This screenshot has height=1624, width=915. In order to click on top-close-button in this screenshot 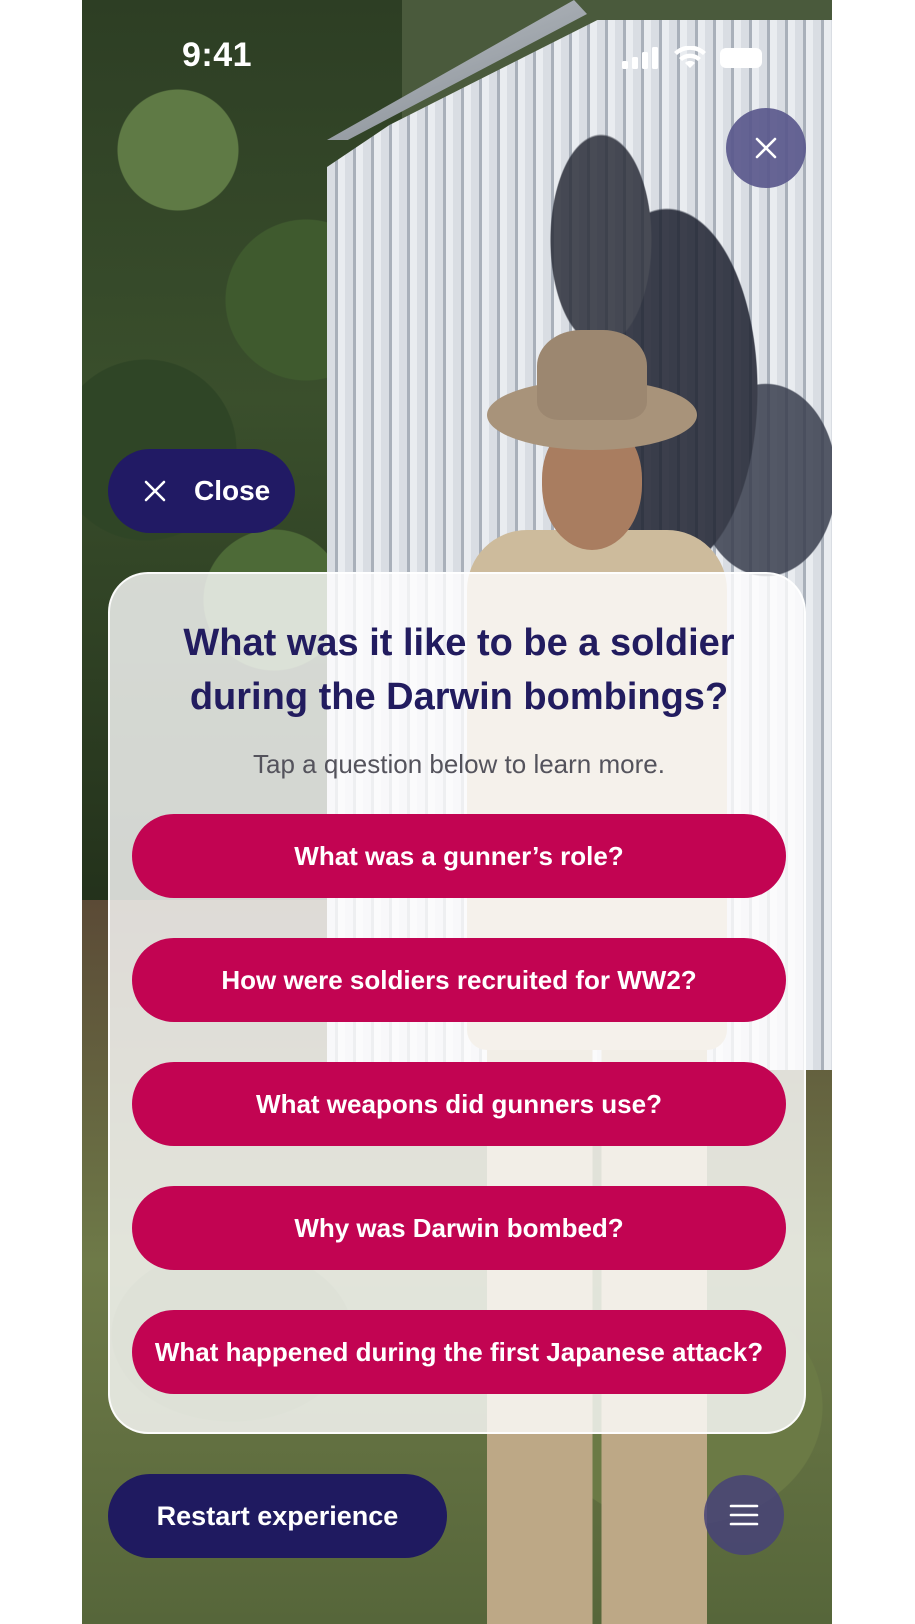, I will do `click(766, 148)`.